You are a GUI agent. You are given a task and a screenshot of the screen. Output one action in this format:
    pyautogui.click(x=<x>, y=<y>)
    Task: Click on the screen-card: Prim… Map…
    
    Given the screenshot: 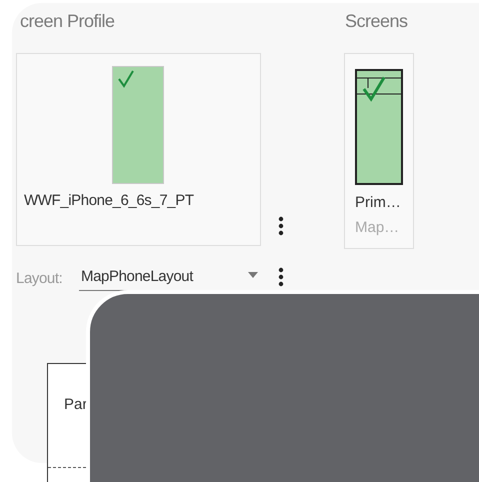 What is the action you would take?
    pyautogui.click(x=379, y=151)
    